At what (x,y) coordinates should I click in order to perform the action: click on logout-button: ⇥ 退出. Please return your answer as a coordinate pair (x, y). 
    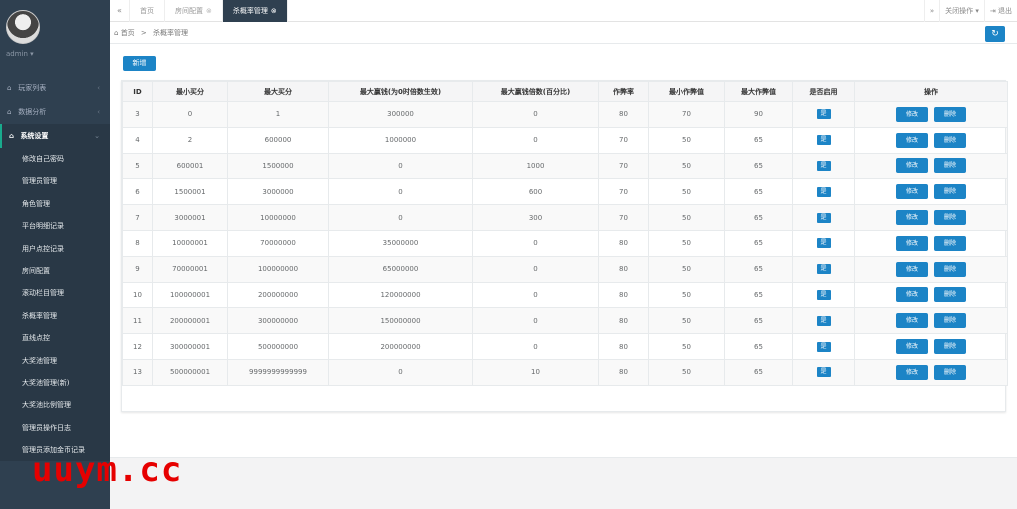
    Looking at the image, I should click on (1000, 11).